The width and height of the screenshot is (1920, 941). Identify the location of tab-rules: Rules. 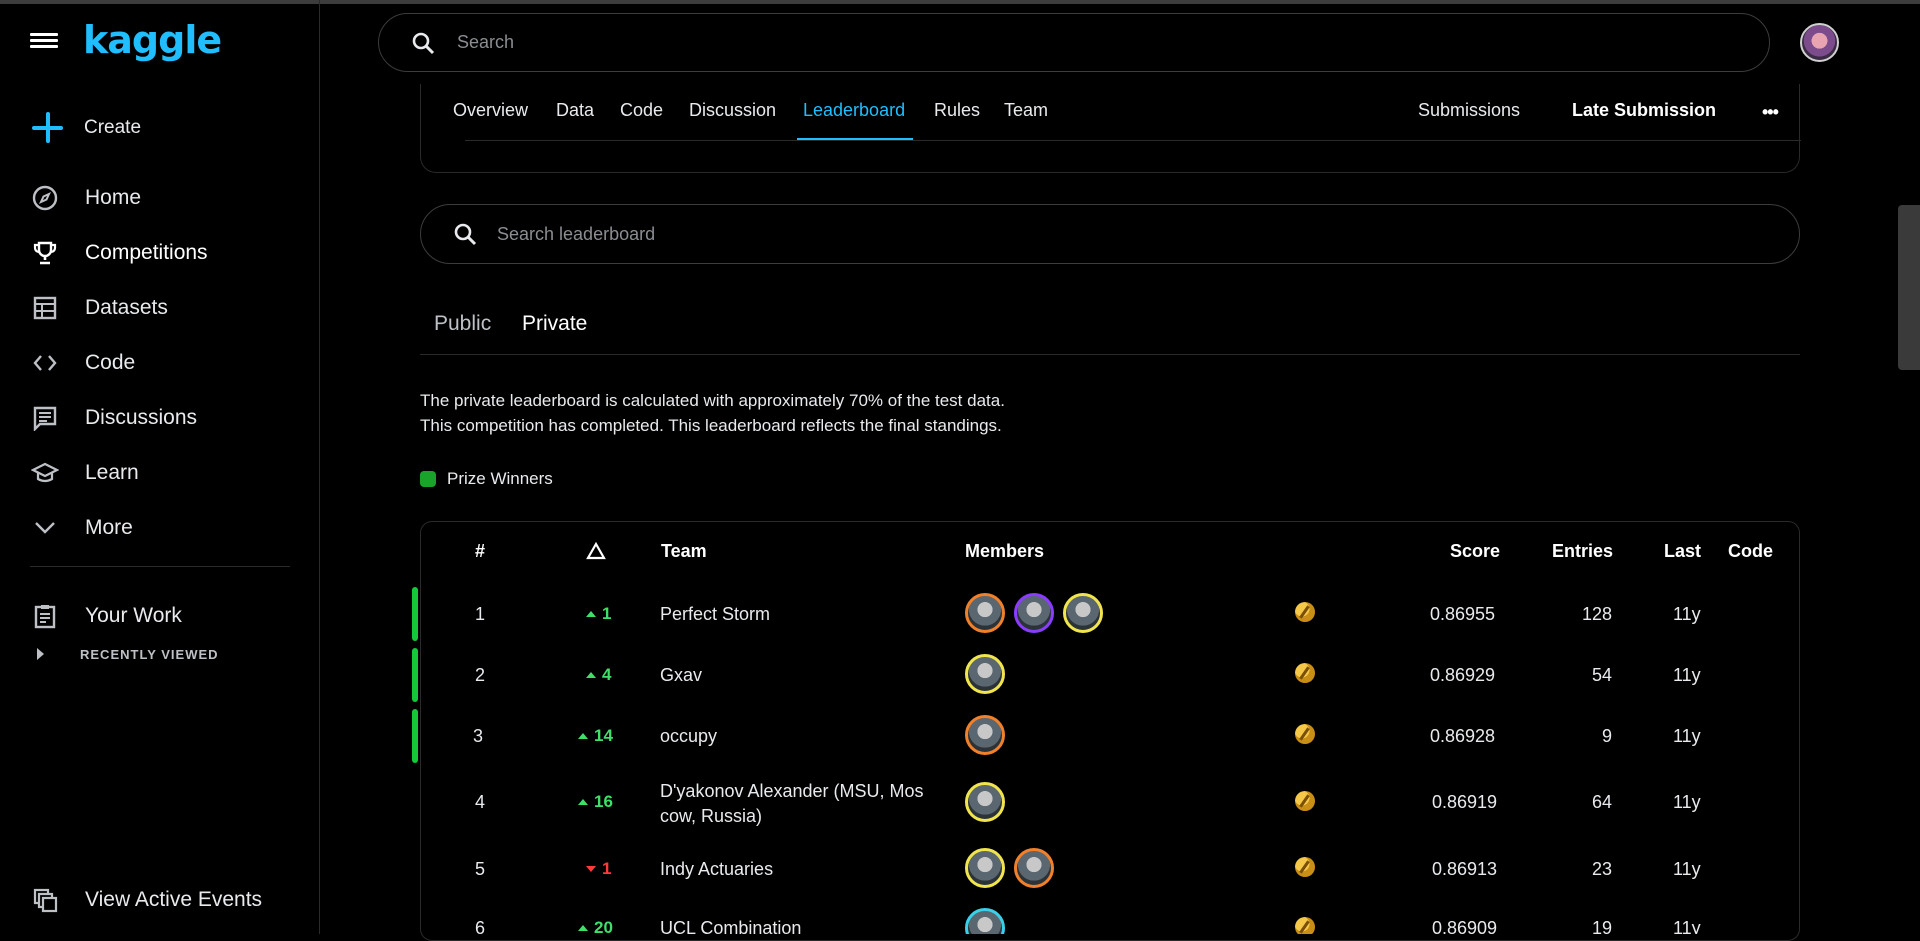
(957, 110).